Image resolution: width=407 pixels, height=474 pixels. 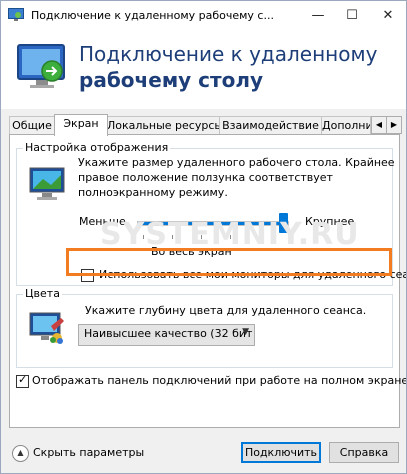 I want to click on tab-advanced: Дополни, so click(x=346, y=125).